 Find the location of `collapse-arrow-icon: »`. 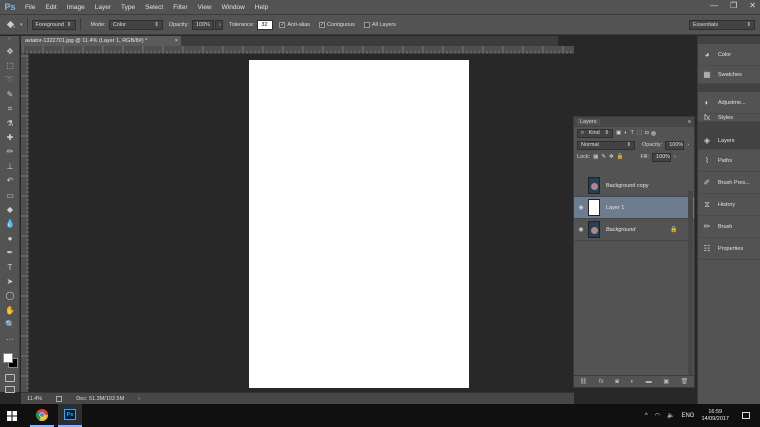

collapse-arrow-icon: » is located at coordinates (9, 40).